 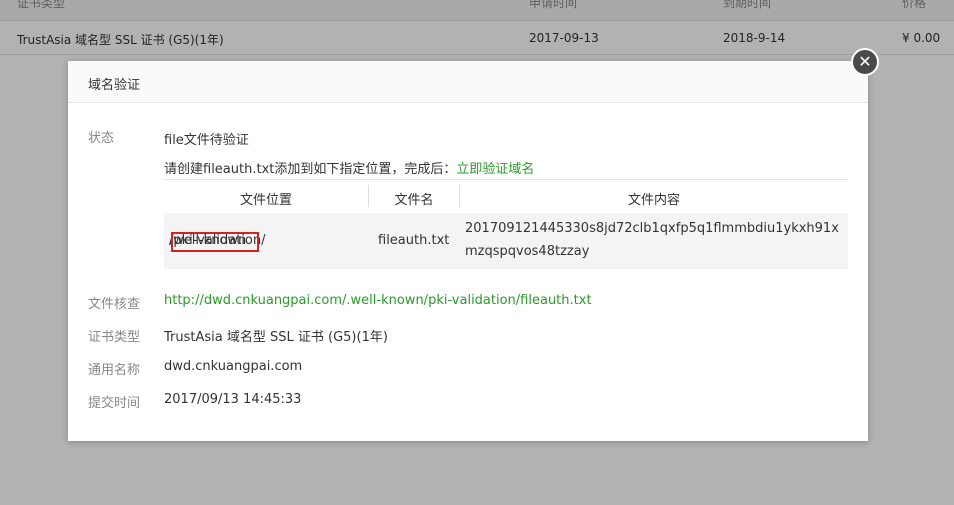 What do you see at coordinates (265, 200) in the screenshot?
I see `col-file-location: 文件位置` at bounding box center [265, 200].